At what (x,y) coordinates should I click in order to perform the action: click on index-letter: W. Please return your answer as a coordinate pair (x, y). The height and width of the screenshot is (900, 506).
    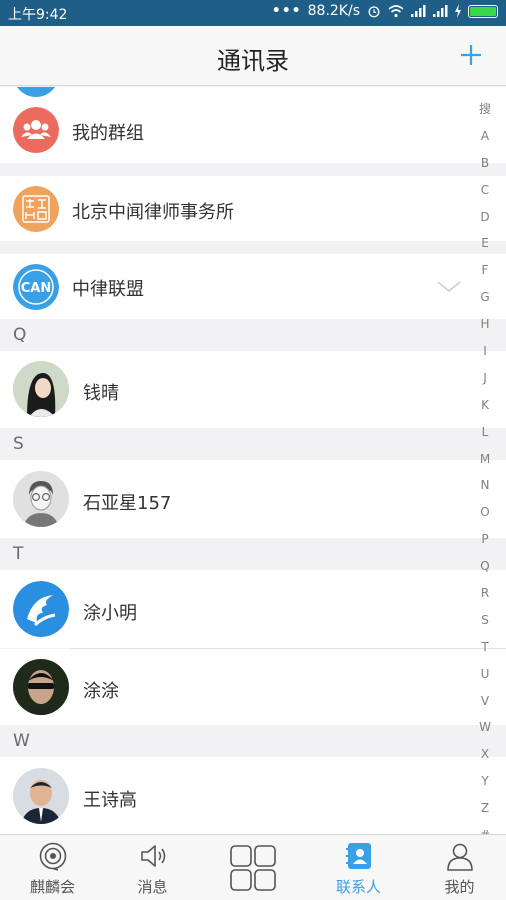
    Looking at the image, I should click on (485, 727).